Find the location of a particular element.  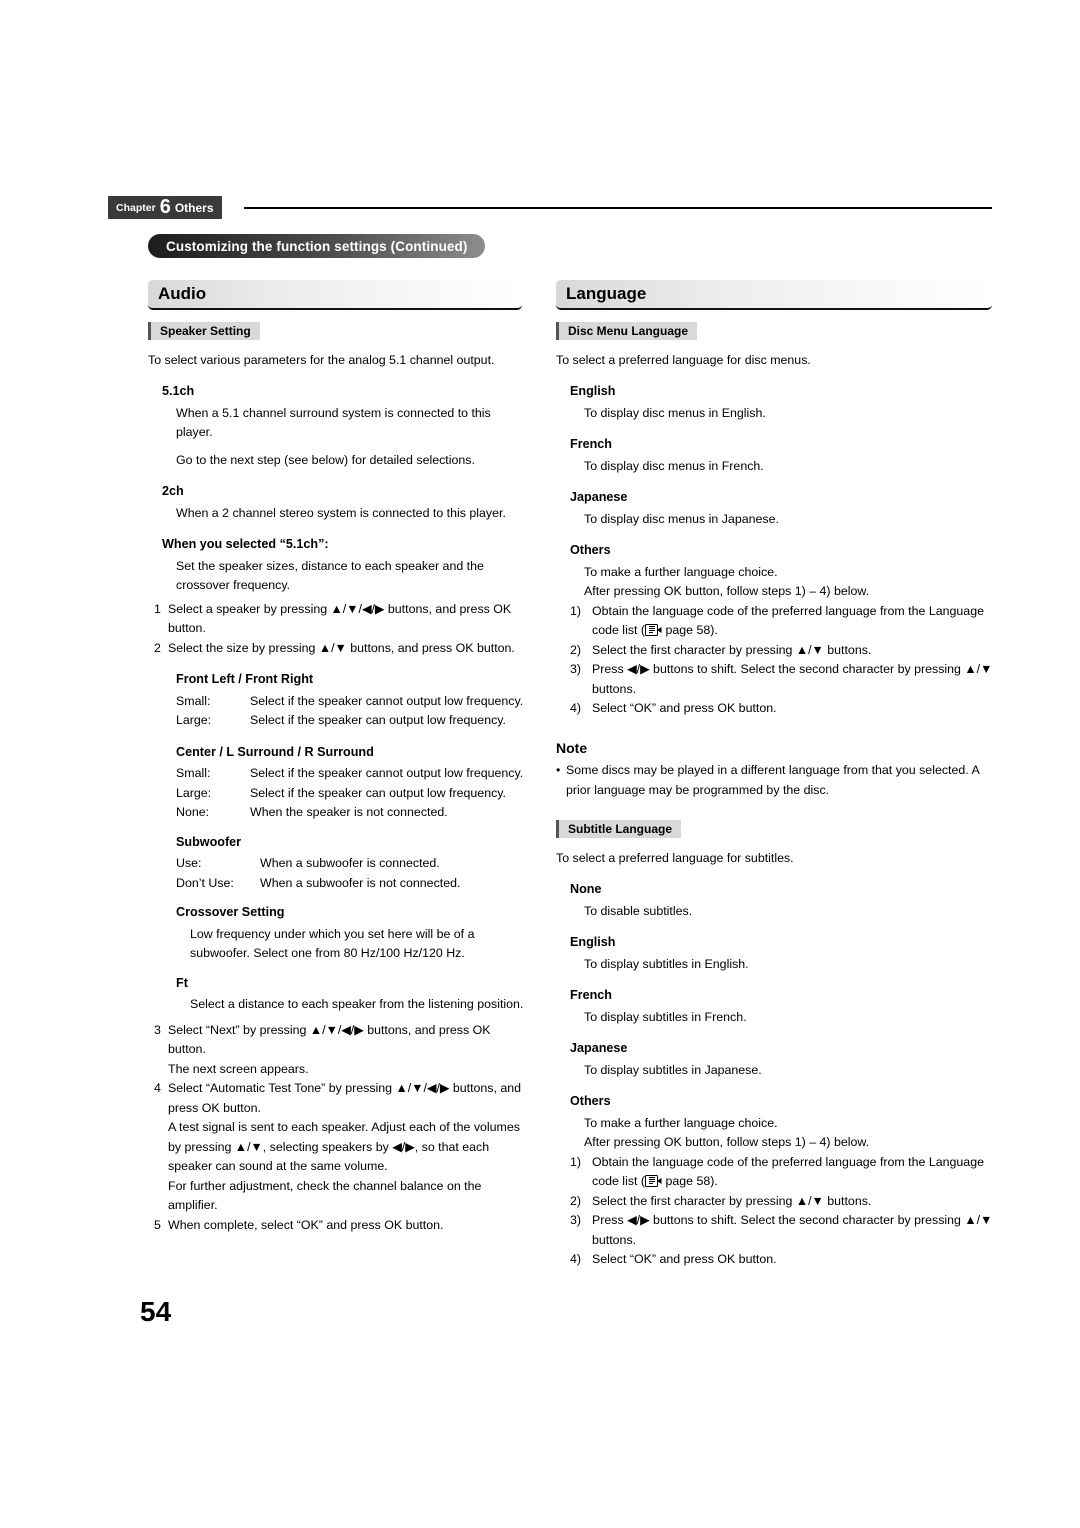

front-row-small-label: Small: is located at coordinates (193, 700).